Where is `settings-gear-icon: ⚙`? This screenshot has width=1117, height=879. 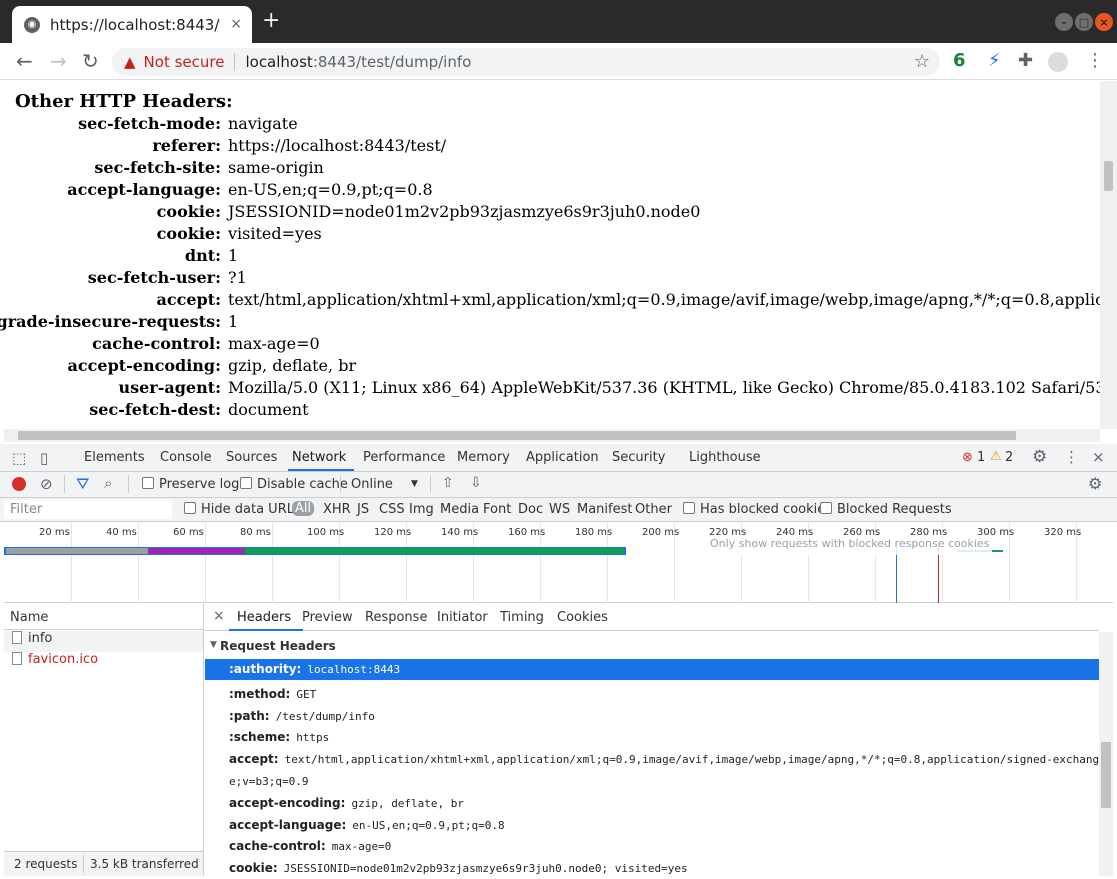 settings-gear-icon: ⚙ is located at coordinates (1039, 457).